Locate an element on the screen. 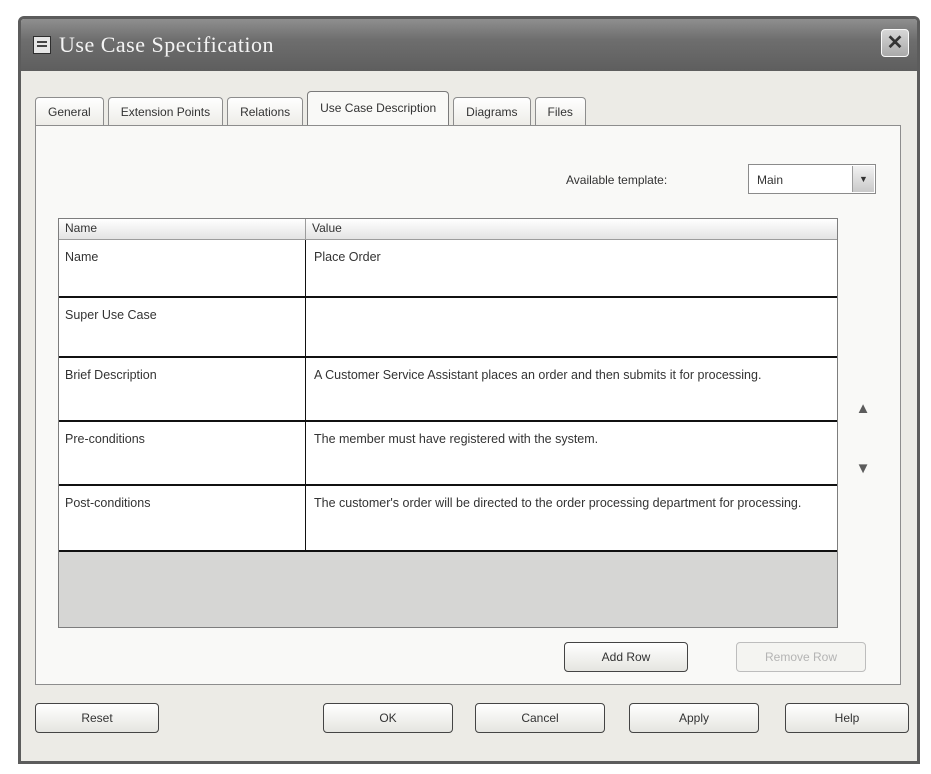 This screenshot has width=931, height=774. row-name-cell: Super Use Case is located at coordinates (182, 327).